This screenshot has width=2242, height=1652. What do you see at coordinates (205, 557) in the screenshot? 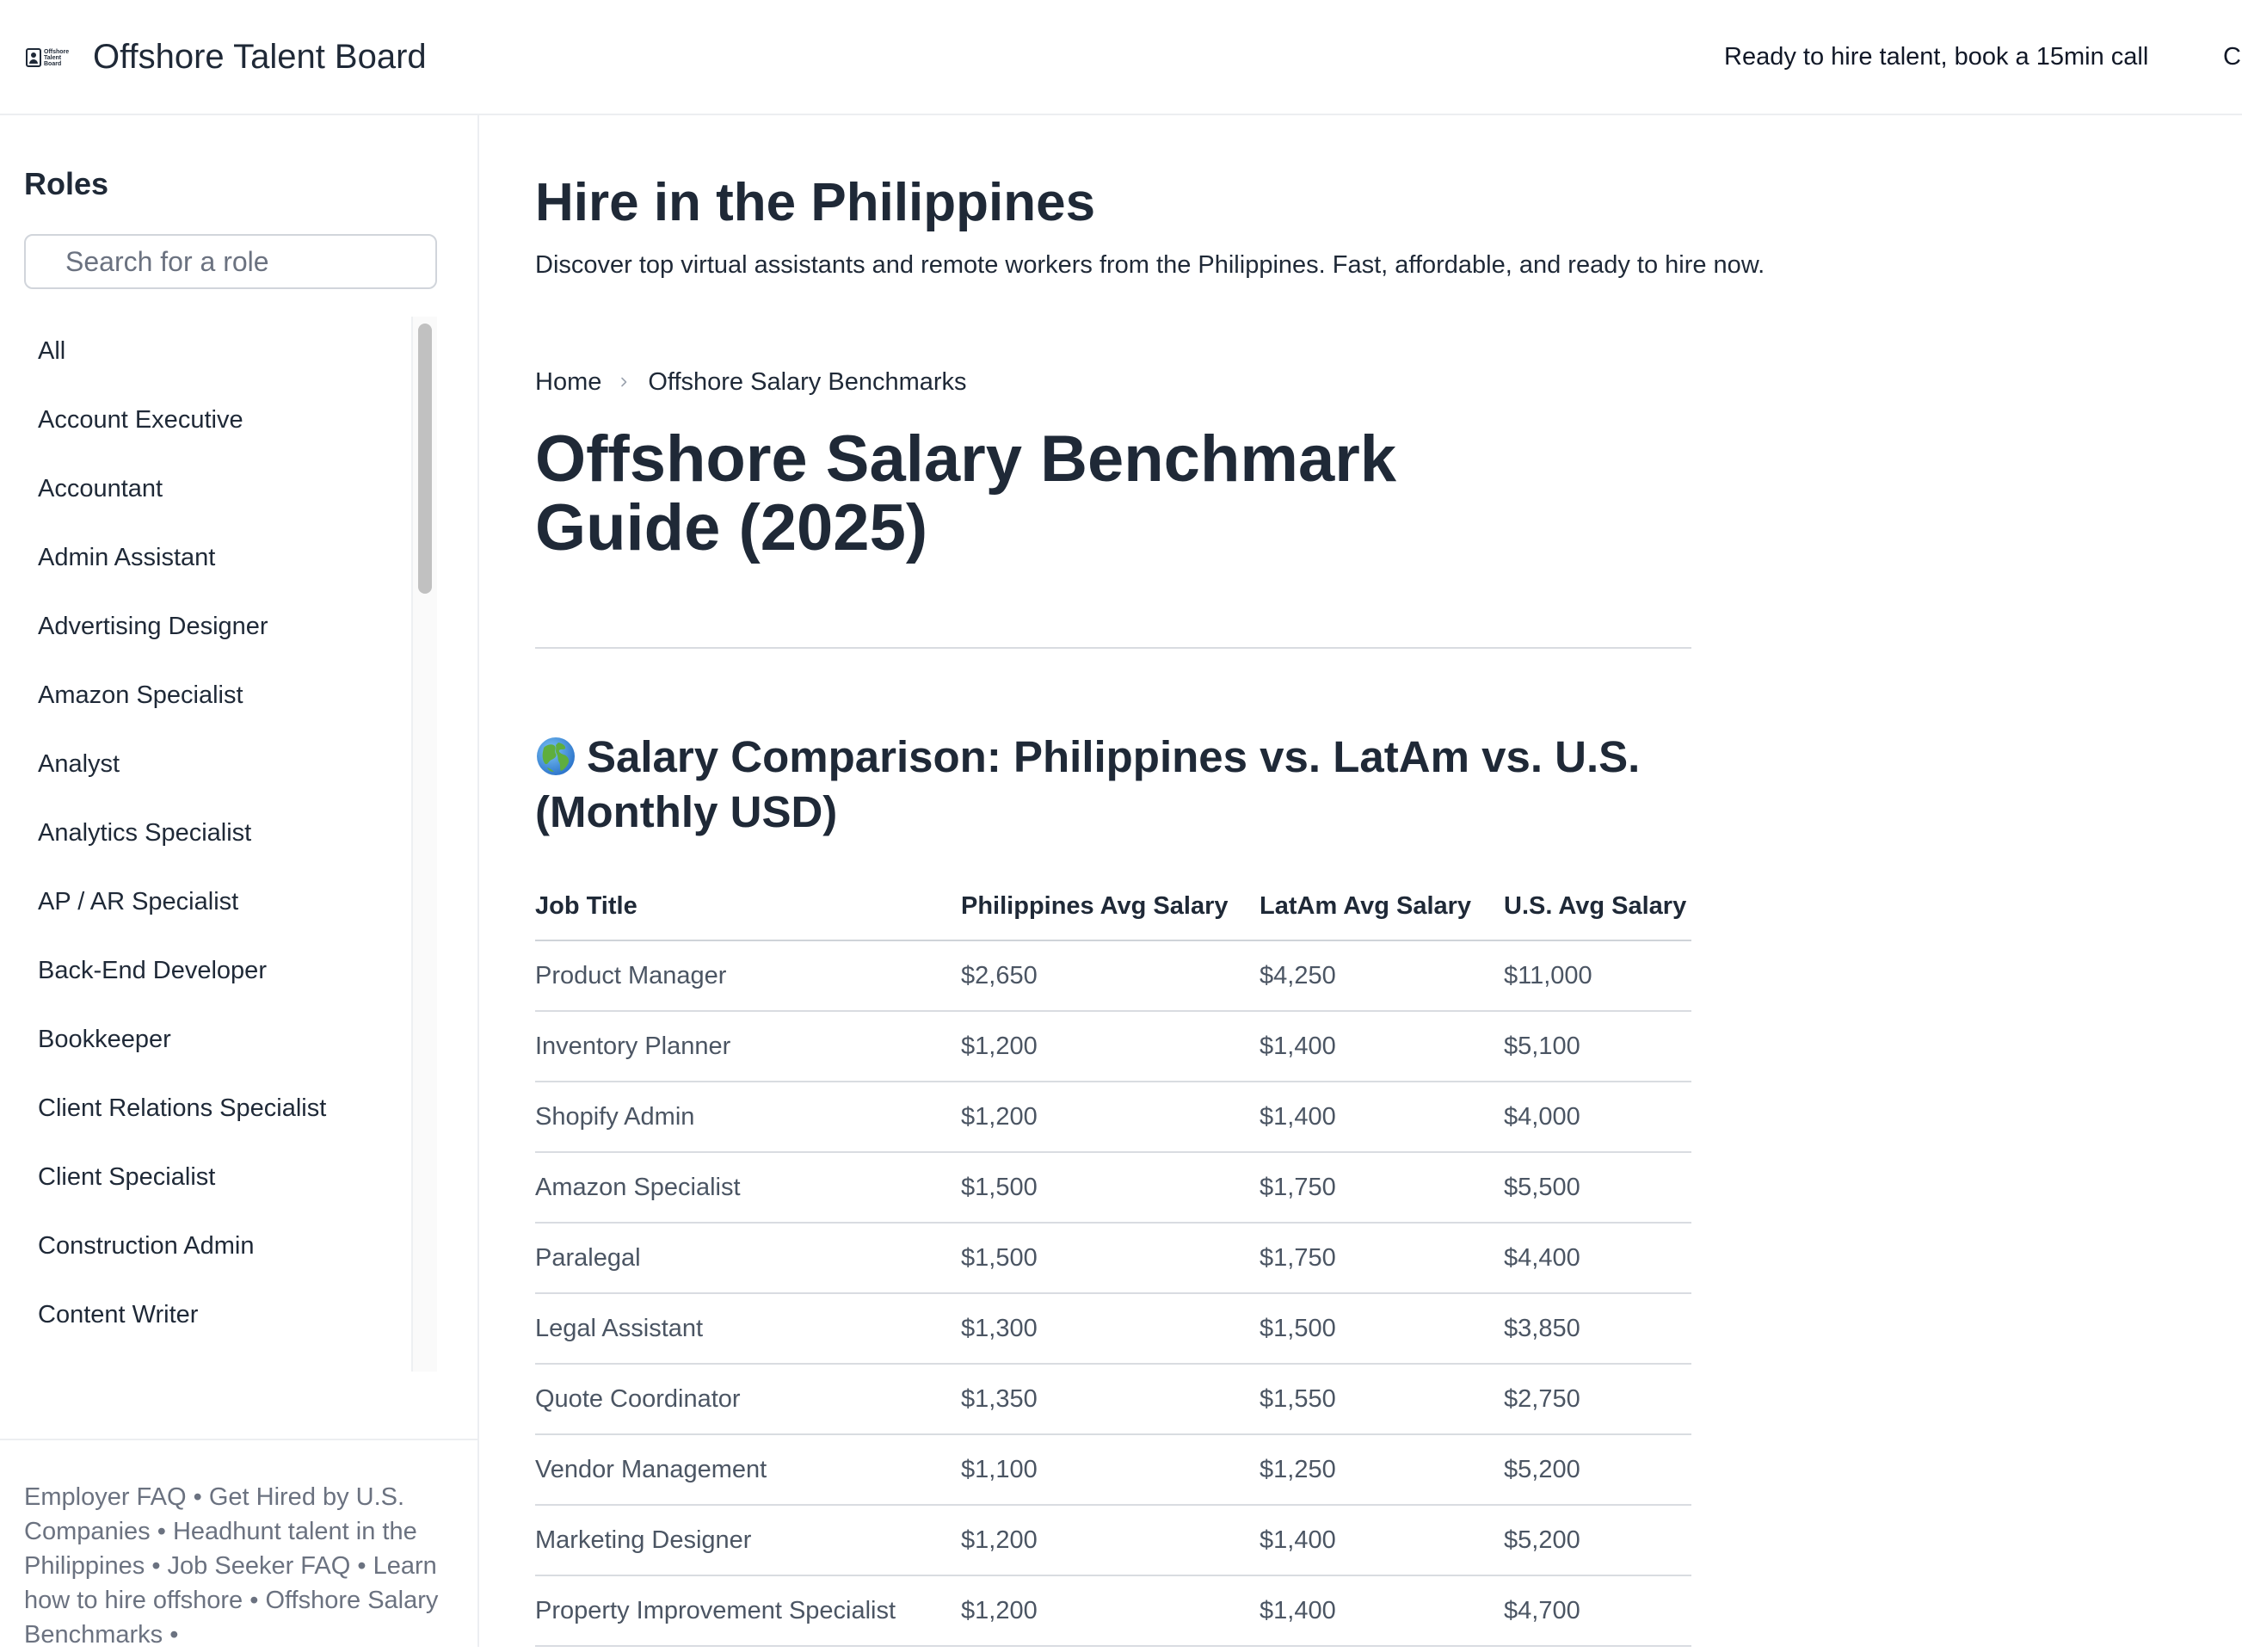
I see `role-item-admin-assistant: Admin Assistant` at bounding box center [205, 557].